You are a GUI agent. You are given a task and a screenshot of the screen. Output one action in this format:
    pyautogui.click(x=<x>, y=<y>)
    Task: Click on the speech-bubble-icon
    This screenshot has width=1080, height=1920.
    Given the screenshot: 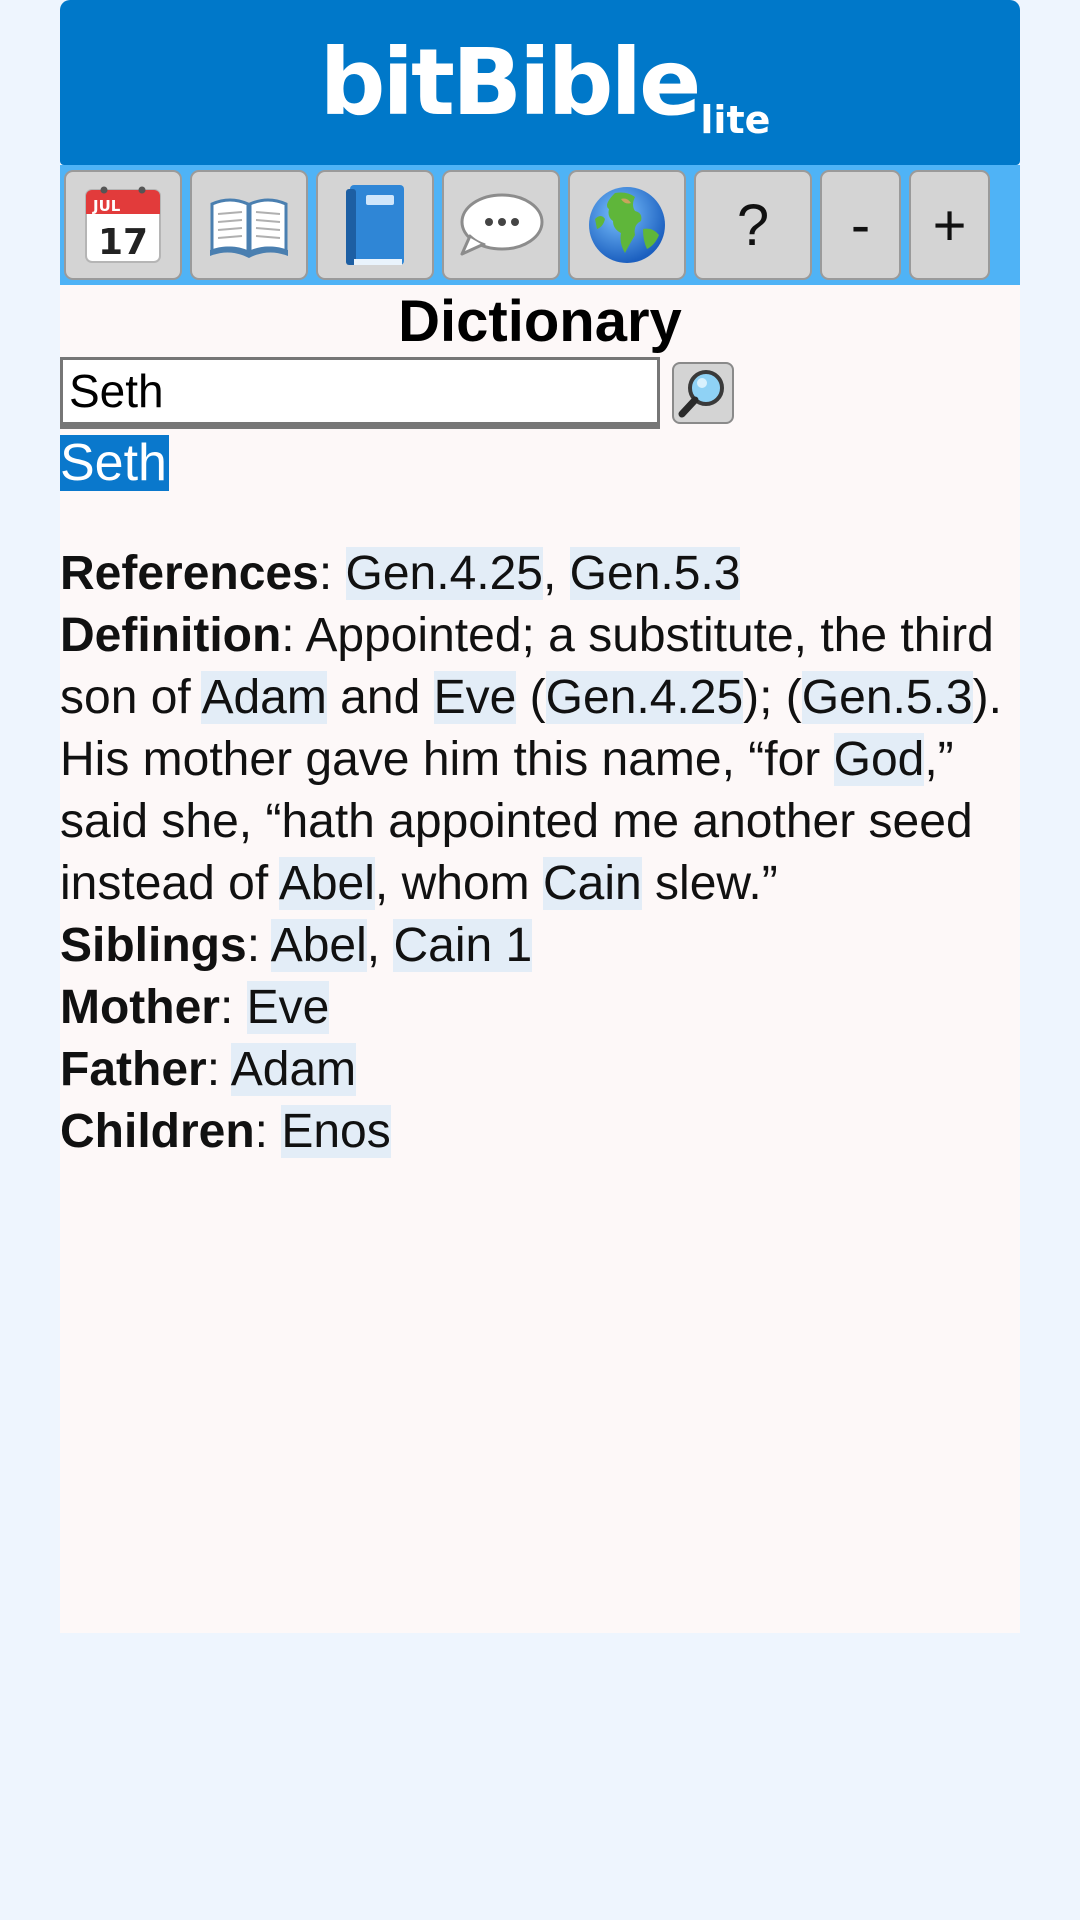 What is the action you would take?
    pyautogui.click(x=502, y=224)
    